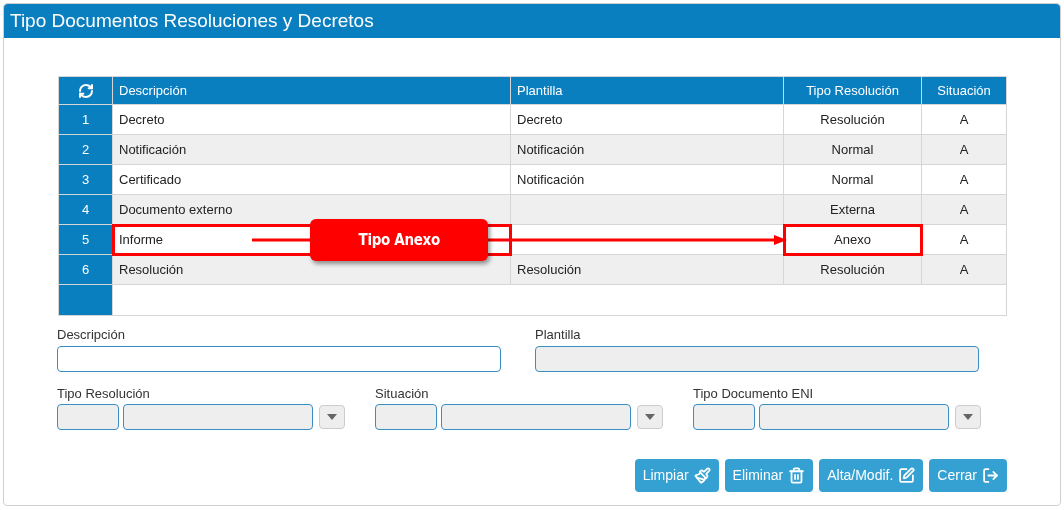 The image size is (1064, 510). I want to click on row-number: 4, so click(85, 209).